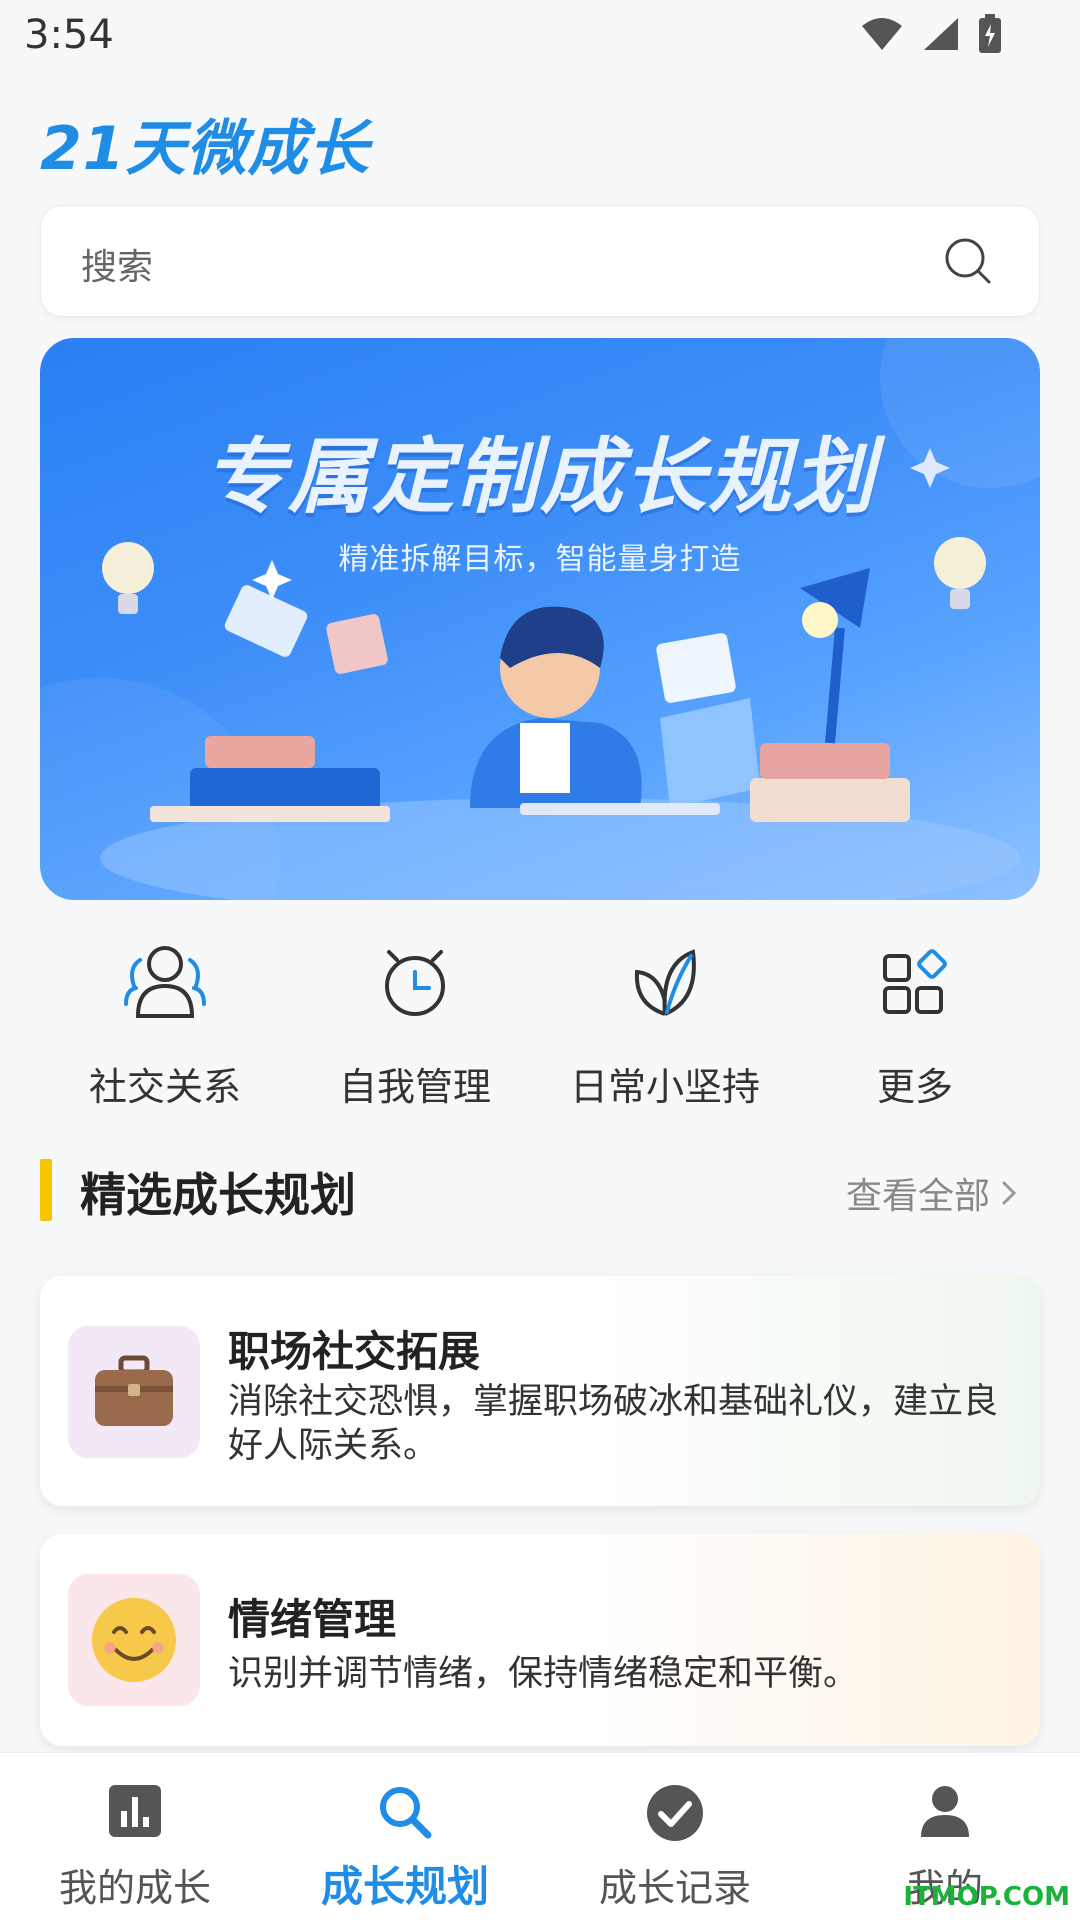  I want to click on tab-growth-record: 成长记录, so click(675, 1837).